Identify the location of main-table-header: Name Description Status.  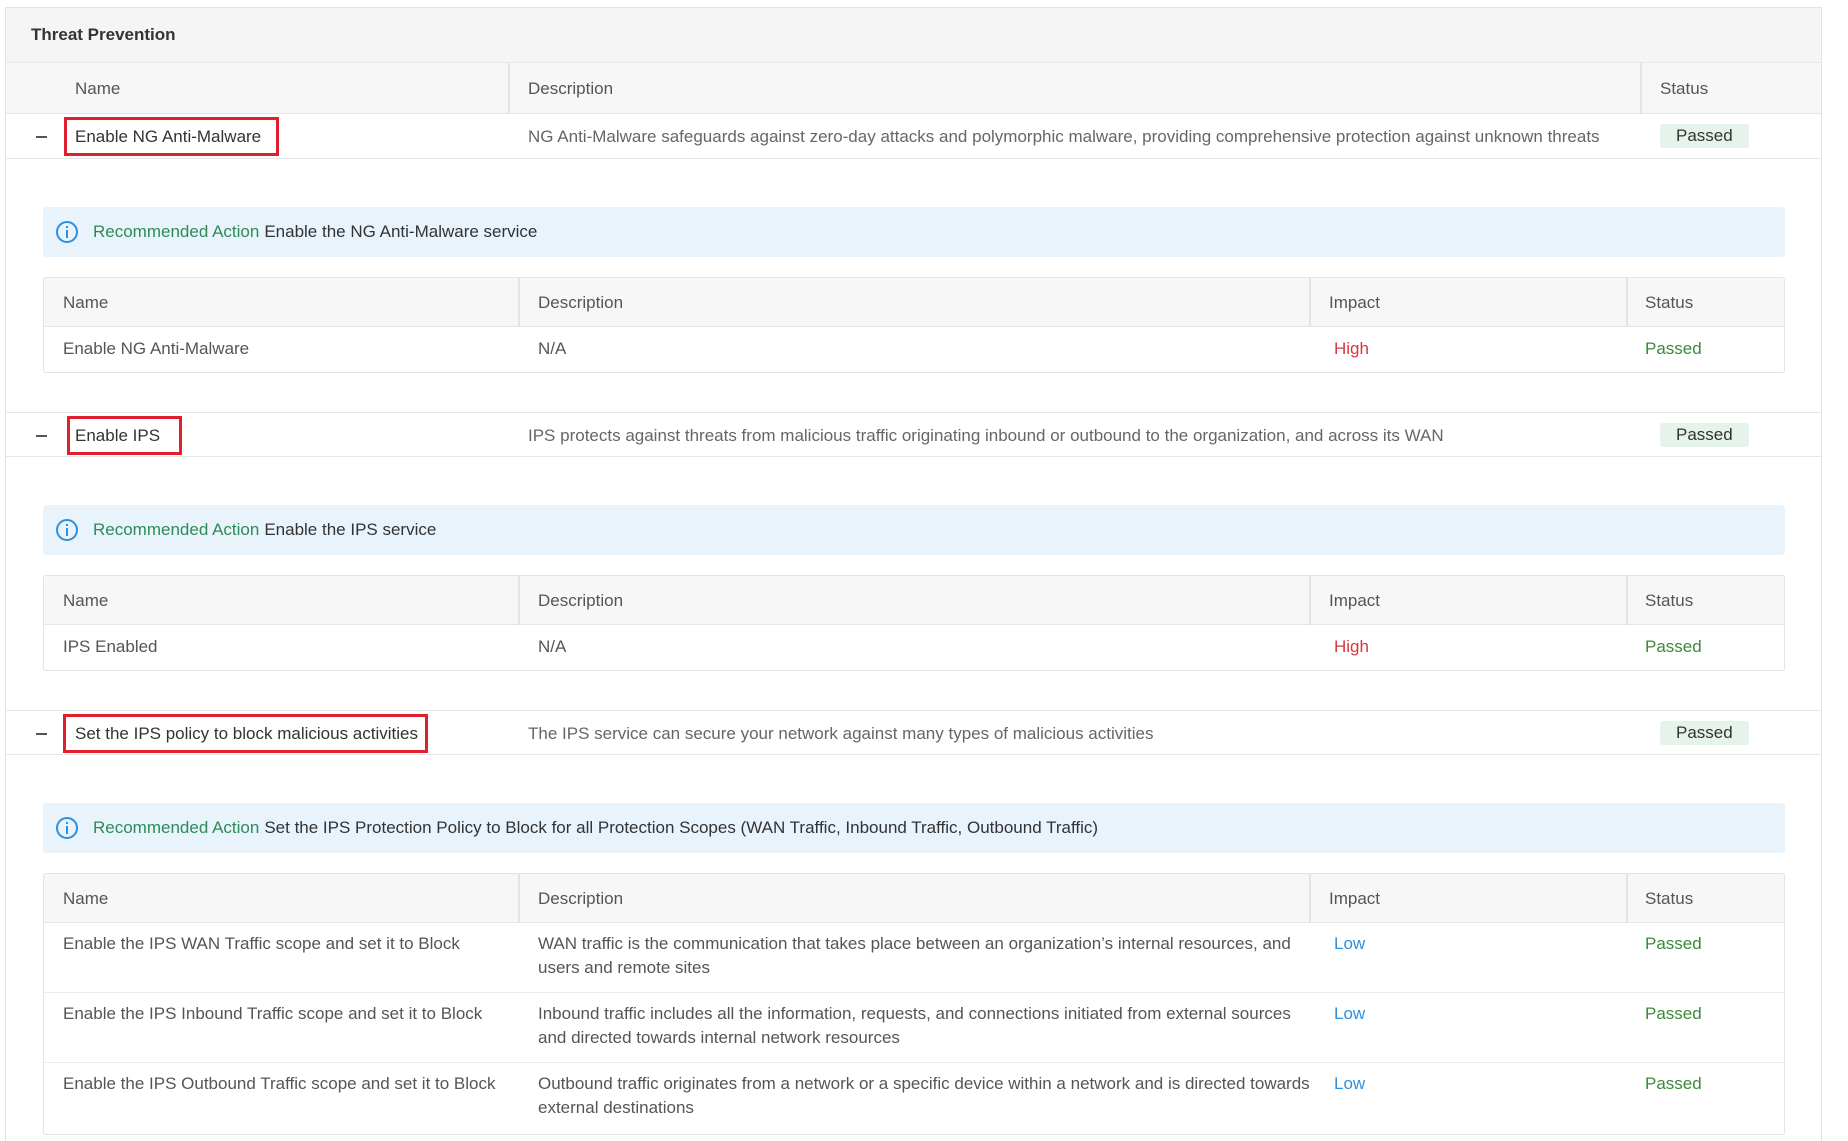
(913, 88).